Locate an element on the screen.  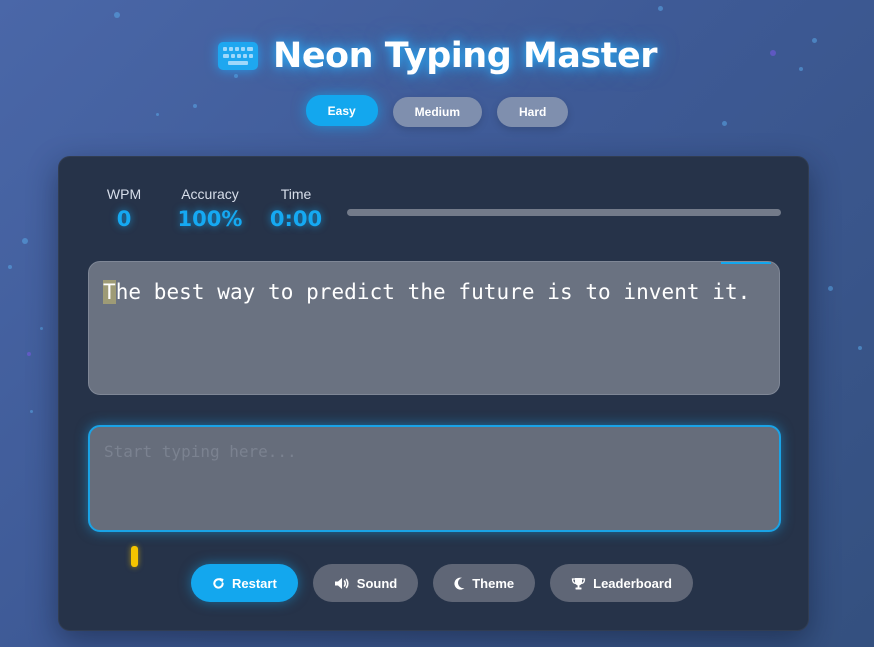
difficulty-easy-button: Easy is located at coordinates (341, 110).